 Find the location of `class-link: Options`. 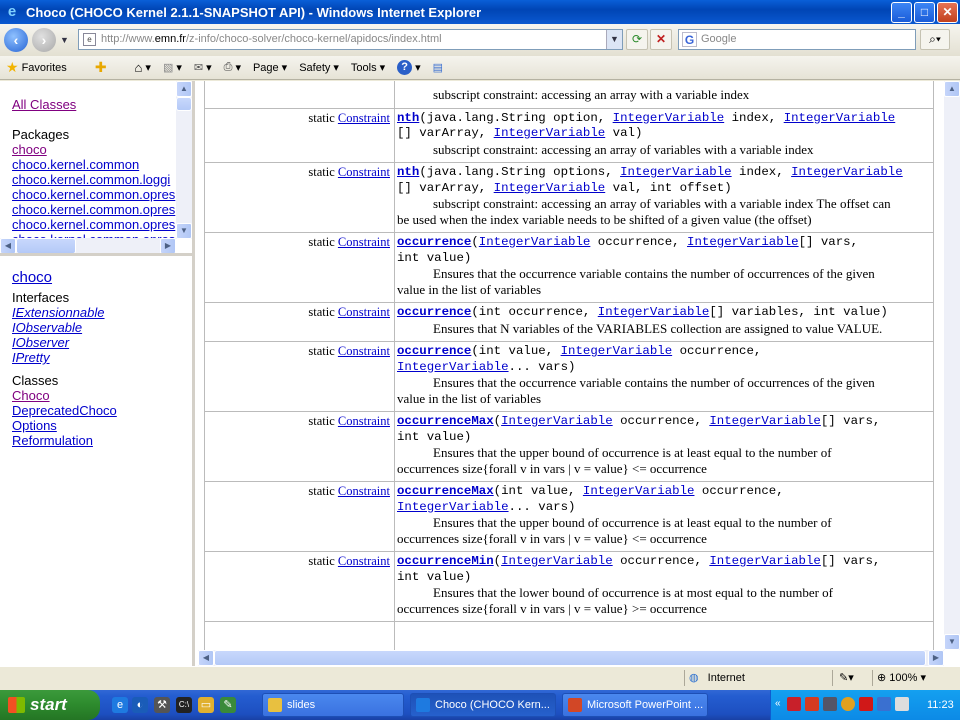

class-link: Options is located at coordinates (64, 425).